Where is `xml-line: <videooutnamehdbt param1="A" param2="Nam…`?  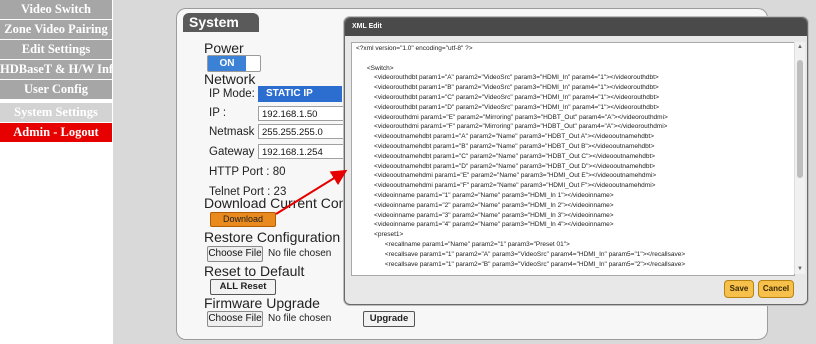
xml-line: <videooutnamehdbt param1="A" param2="Nam… is located at coordinates (505, 137).